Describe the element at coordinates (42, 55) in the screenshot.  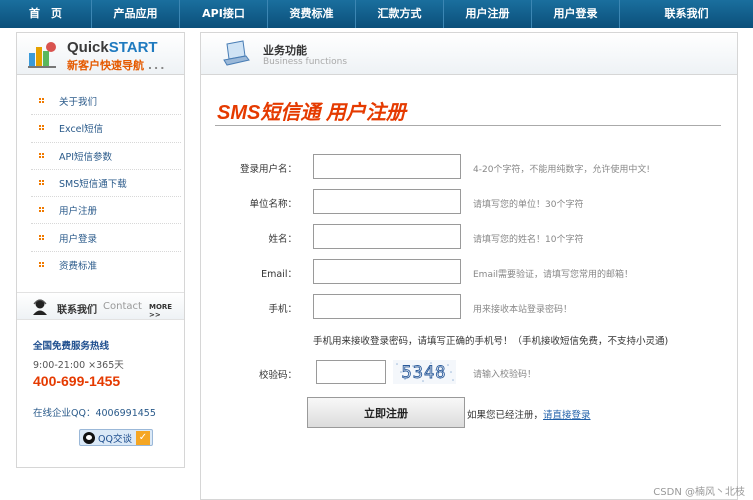
I see `quickstart-logo-icon` at that location.